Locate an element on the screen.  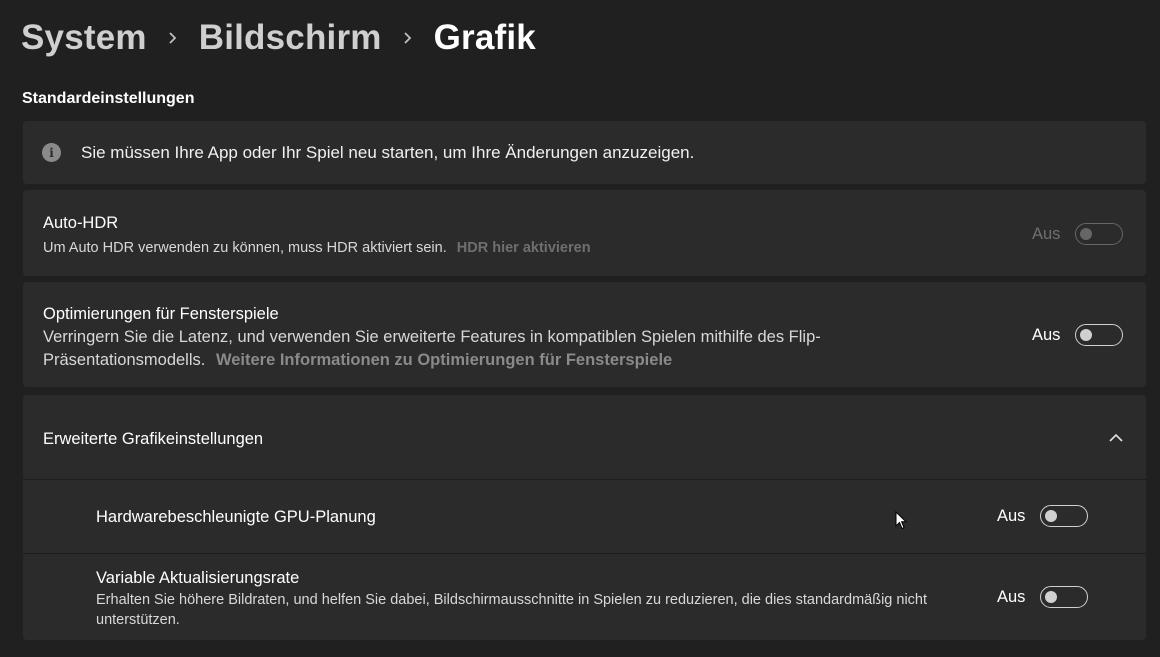
vrr-toggle is located at coordinates (1064, 597).